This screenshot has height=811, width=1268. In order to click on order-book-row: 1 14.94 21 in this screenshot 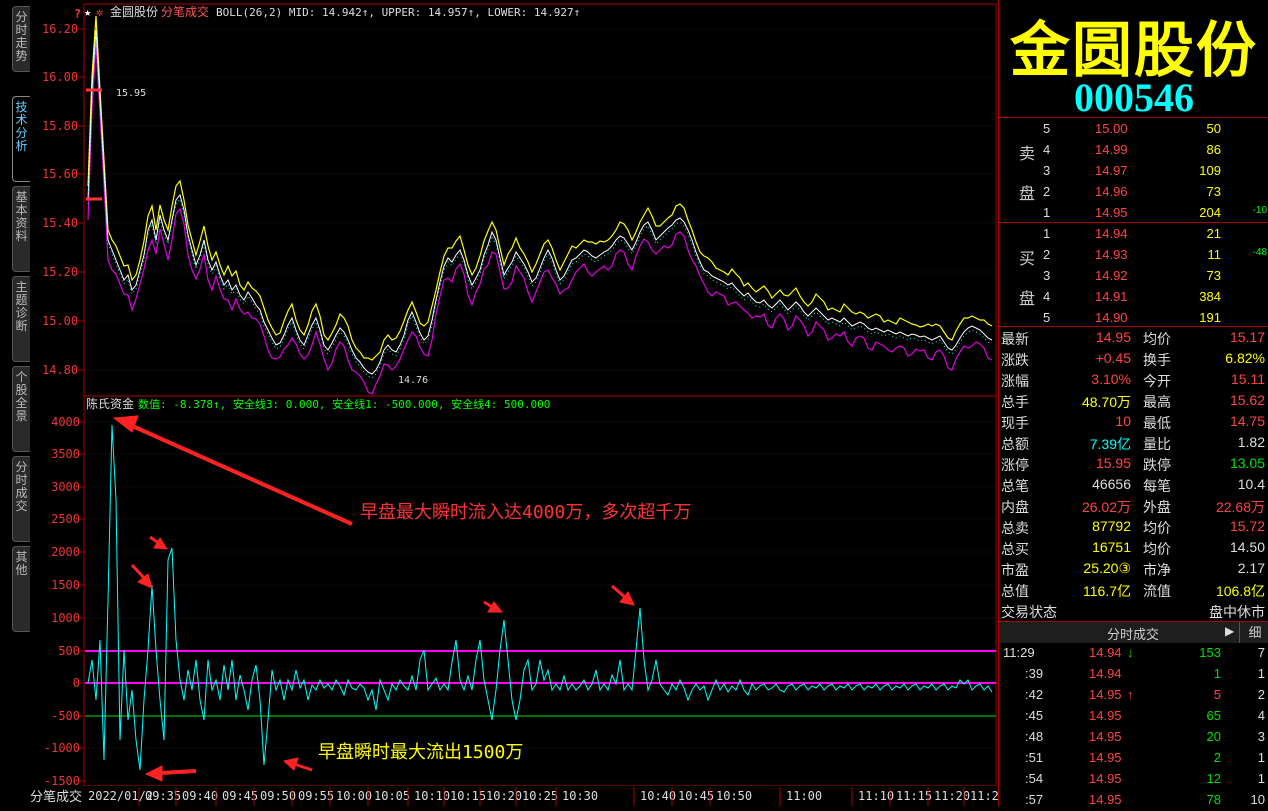, I will do `click(1133, 234)`.